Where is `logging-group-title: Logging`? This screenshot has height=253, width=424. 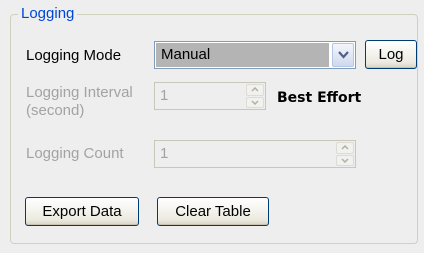 logging-group-title: Logging is located at coordinates (48, 14).